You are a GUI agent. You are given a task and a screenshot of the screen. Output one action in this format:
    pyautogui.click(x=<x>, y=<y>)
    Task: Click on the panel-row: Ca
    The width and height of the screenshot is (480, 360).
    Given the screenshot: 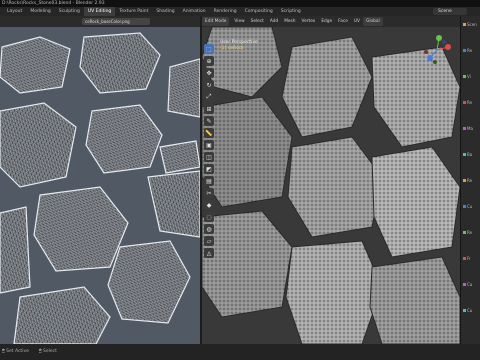 What is the action you would take?
    pyautogui.click(x=469, y=284)
    